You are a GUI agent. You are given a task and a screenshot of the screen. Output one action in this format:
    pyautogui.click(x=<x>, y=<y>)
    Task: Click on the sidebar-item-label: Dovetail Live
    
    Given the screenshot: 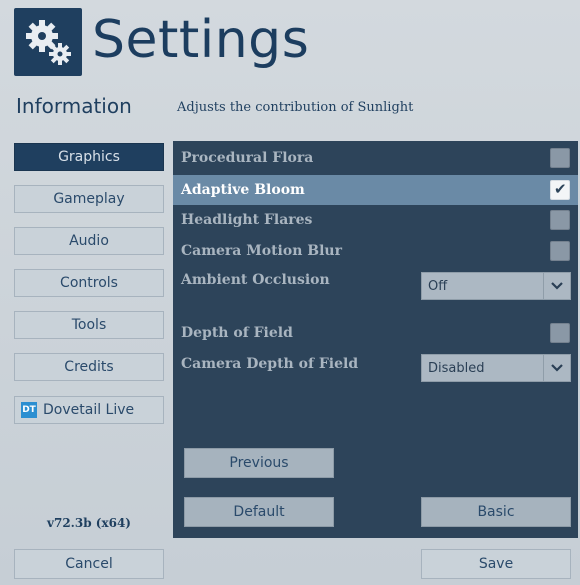 What is the action you would take?
    pyautogui.click(x=89, y=410)
    